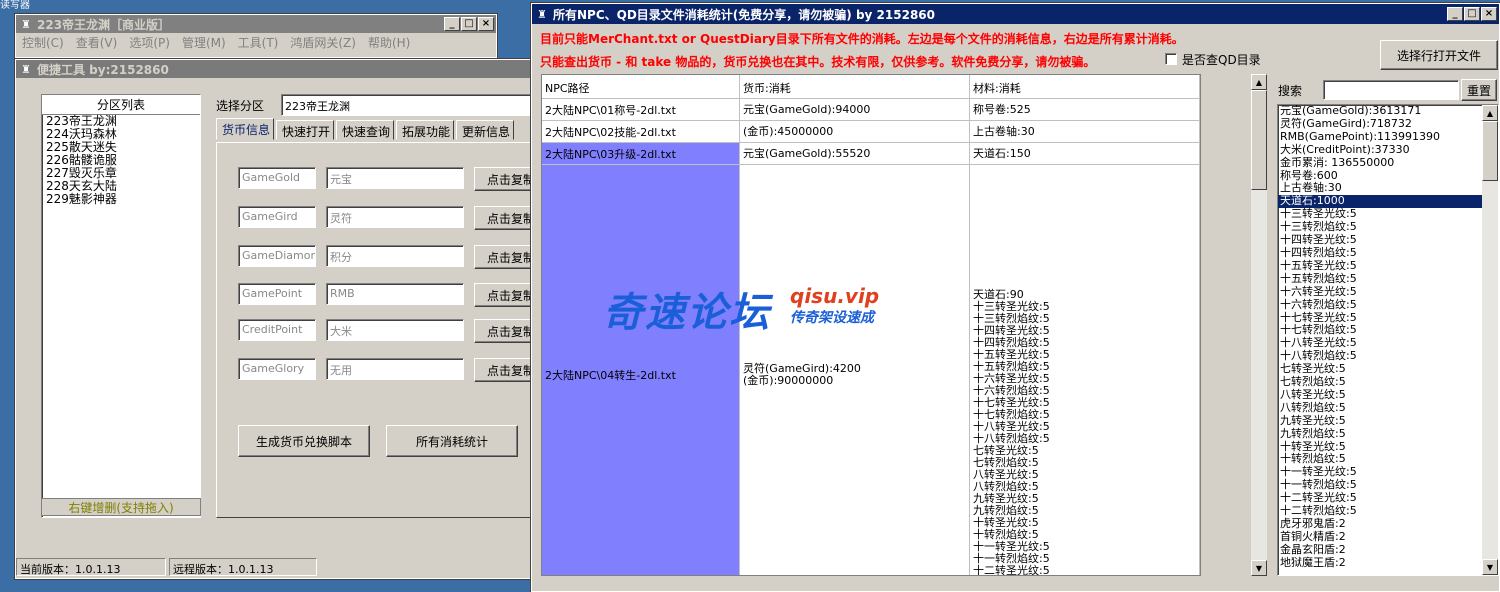  Describe the element at coordinates (395, 256) in the screenshot. I see `currency-name-field: 积分` at that location.